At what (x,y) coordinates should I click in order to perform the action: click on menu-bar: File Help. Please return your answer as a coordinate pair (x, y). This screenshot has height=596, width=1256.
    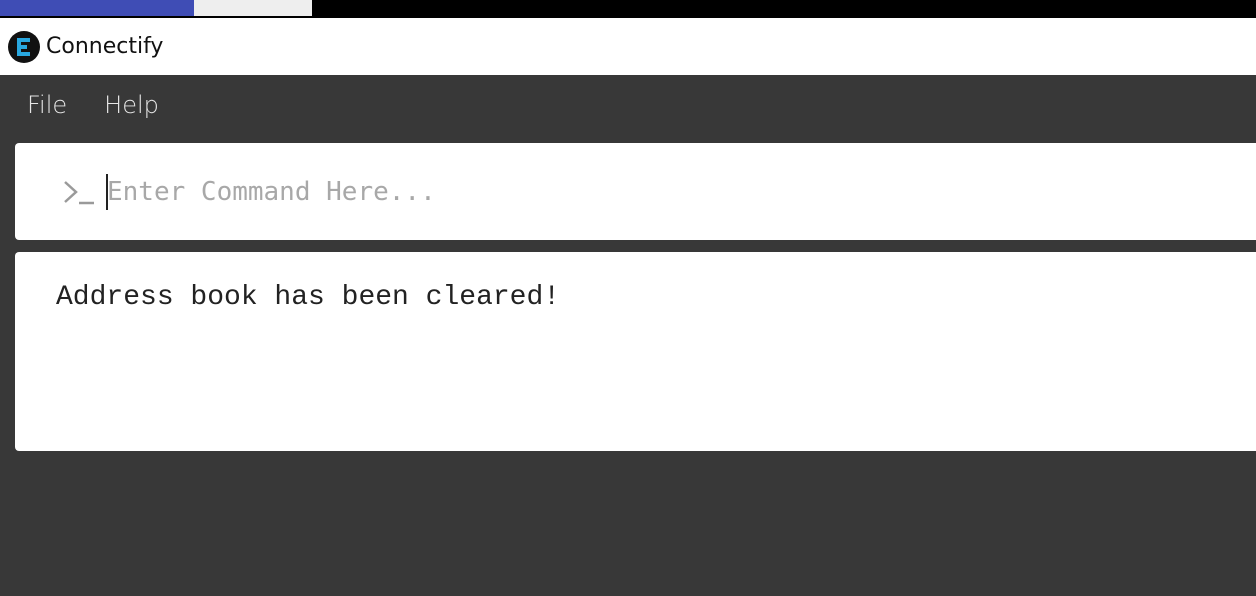
    Looking at the image, I should click on (628, 105).